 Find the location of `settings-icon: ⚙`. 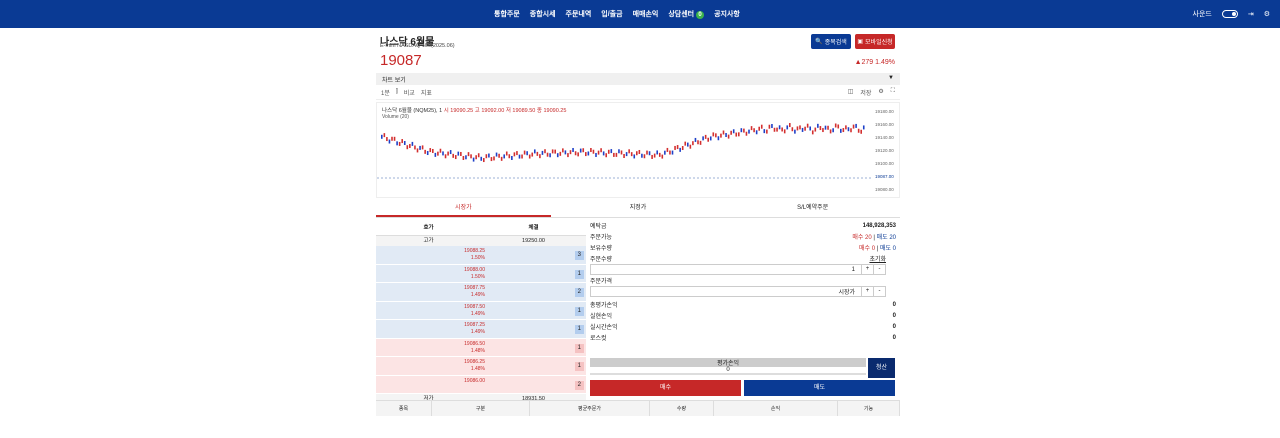

settings-icon: ⚙ is located at coordinates (880, 92).